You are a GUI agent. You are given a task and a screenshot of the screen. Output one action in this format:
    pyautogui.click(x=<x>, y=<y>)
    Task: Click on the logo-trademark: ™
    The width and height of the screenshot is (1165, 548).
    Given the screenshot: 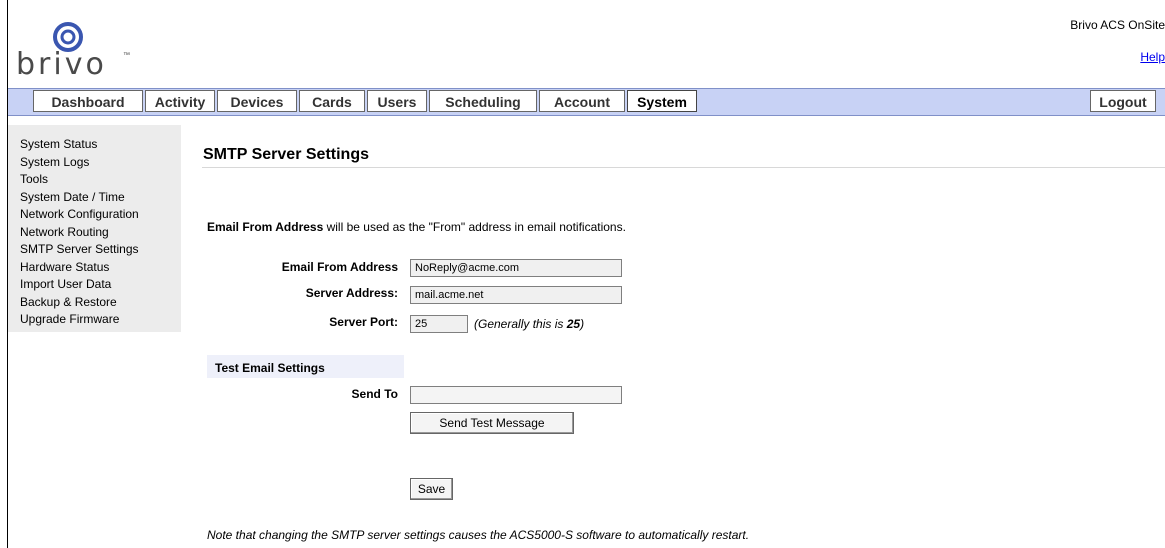 What is the action you would take?
    pyautogui.click(x=126, y=55)
    